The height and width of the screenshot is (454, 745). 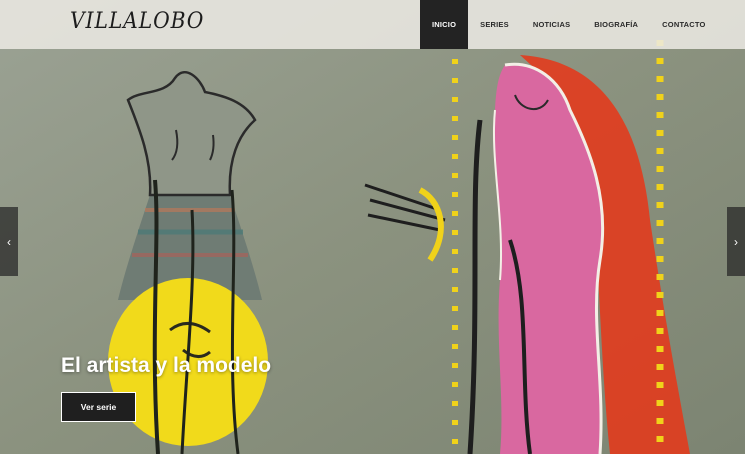 What do you see at coordinates (551, 24) in the screenshot?
I see `nav-item-noticias: NOTICIAS` at bounding box center [551, 24].